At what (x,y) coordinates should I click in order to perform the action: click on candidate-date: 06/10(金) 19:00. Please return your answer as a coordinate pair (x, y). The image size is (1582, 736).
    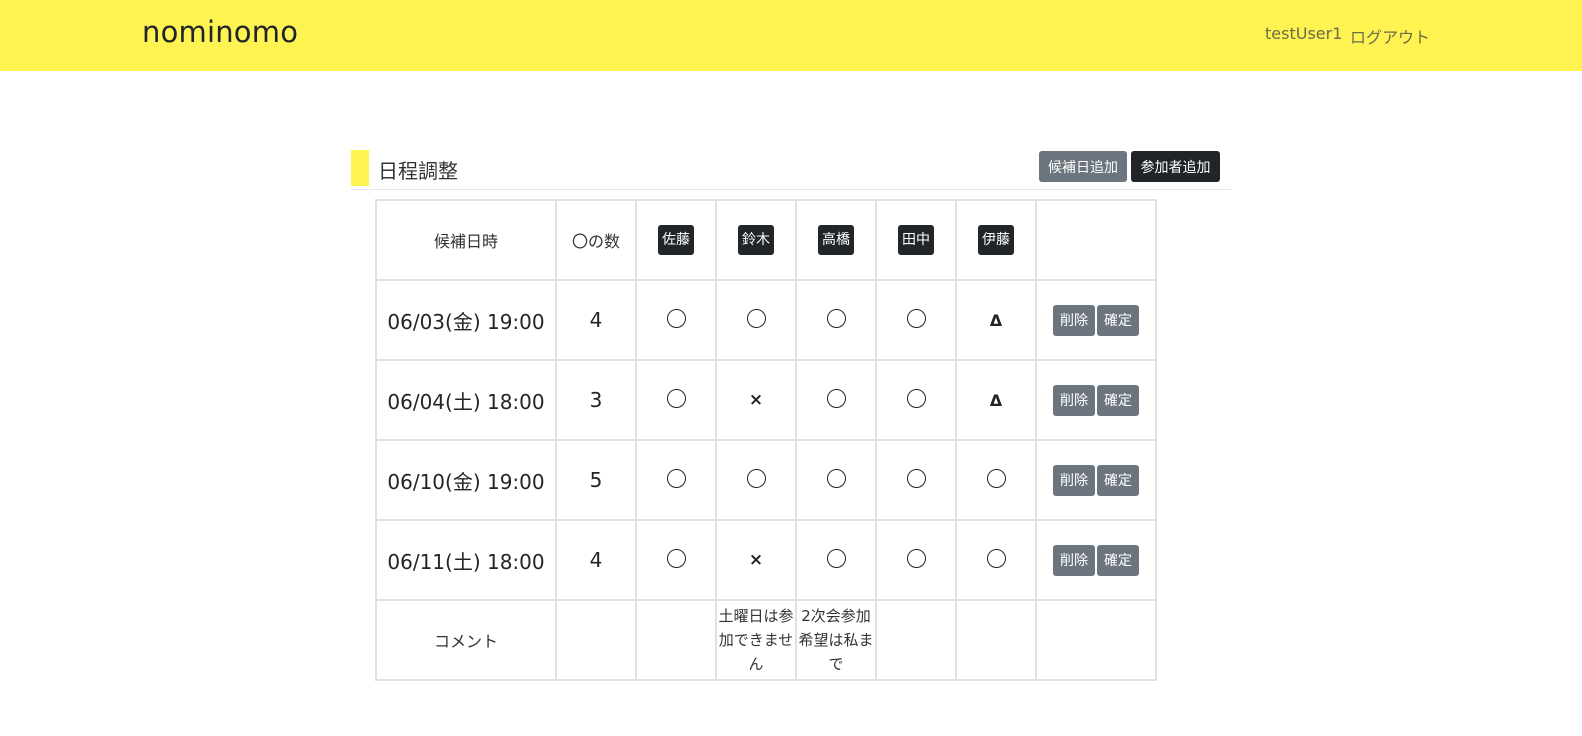
    Looking at the image, I should click on (466, 481).